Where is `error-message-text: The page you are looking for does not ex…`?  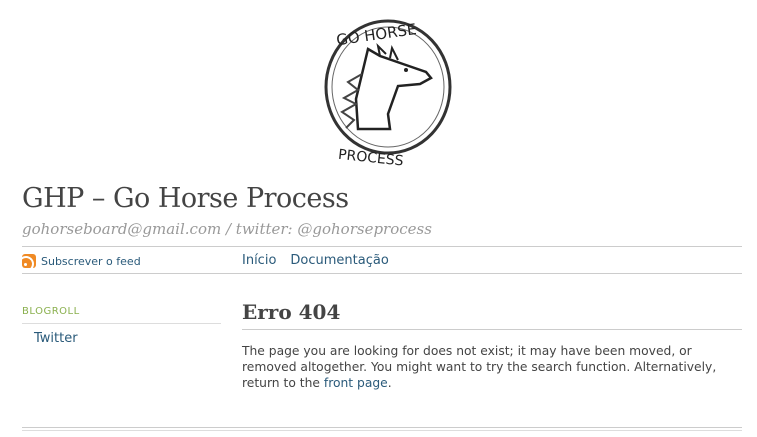
error-message-text: The page you are looking for does not ex… is located at coordinates (479, 367).